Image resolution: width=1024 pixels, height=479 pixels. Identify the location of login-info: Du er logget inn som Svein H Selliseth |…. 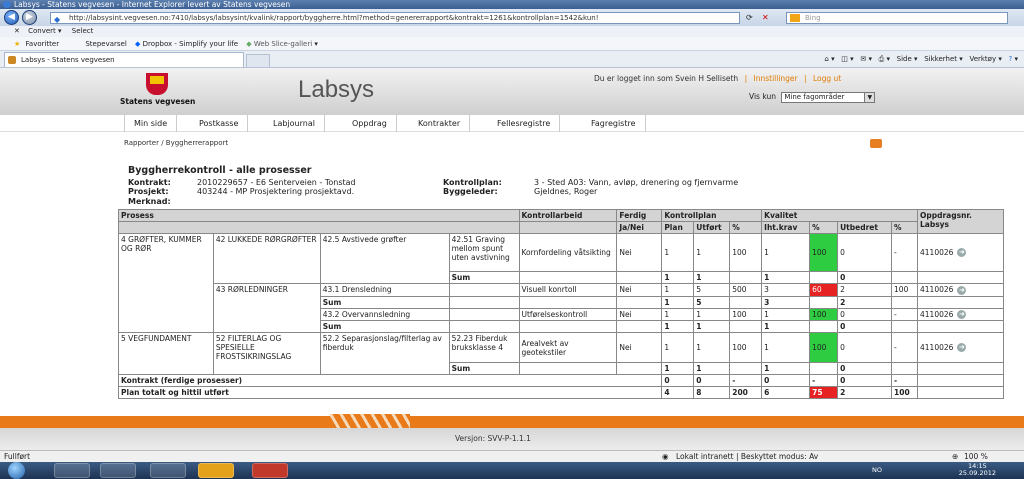
(717, 78).